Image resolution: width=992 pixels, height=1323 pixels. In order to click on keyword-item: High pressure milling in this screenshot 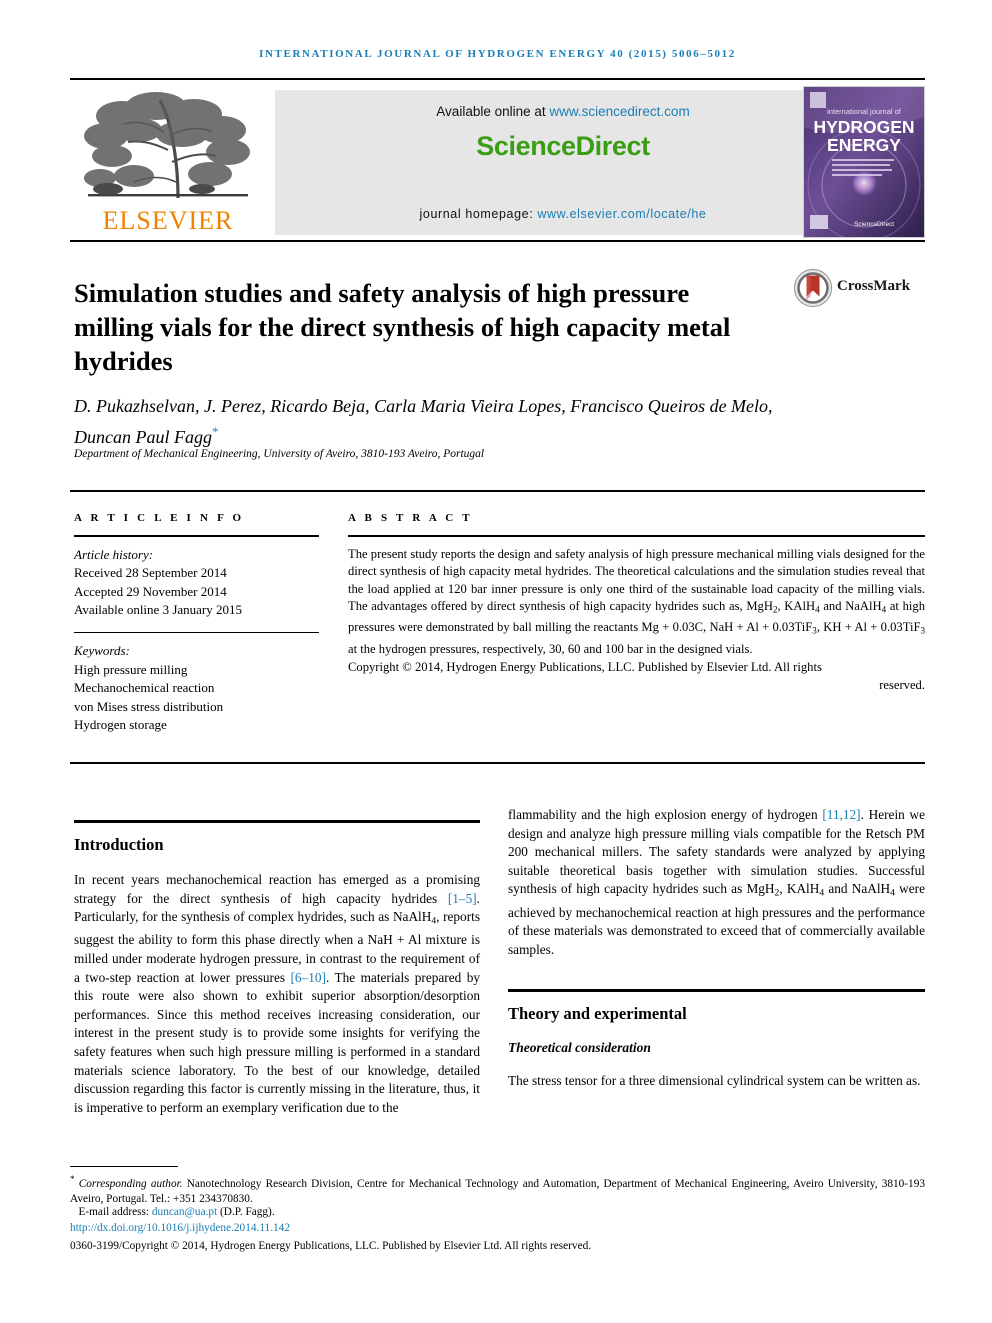, I will do `click(131, 669)`.